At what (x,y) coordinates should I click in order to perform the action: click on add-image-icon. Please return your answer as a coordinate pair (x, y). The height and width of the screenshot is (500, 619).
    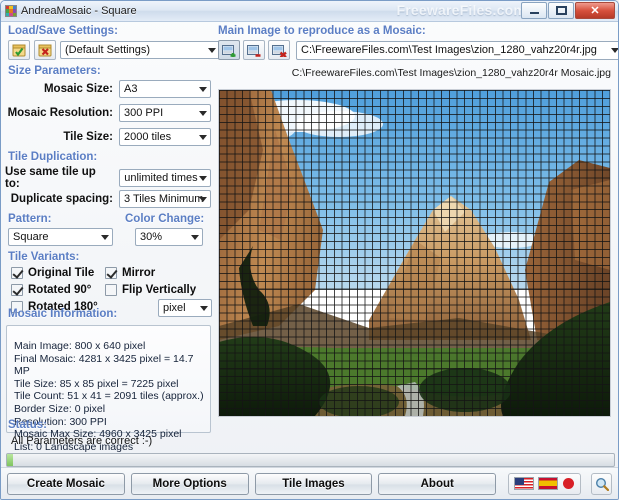
    Looking at the image, I should click on (229, 50).